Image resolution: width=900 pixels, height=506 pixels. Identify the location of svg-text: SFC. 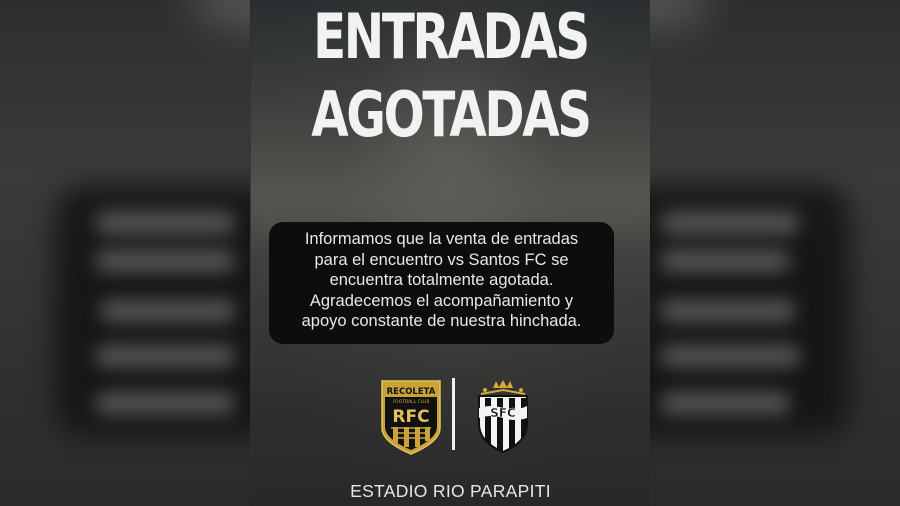
(503, 413).